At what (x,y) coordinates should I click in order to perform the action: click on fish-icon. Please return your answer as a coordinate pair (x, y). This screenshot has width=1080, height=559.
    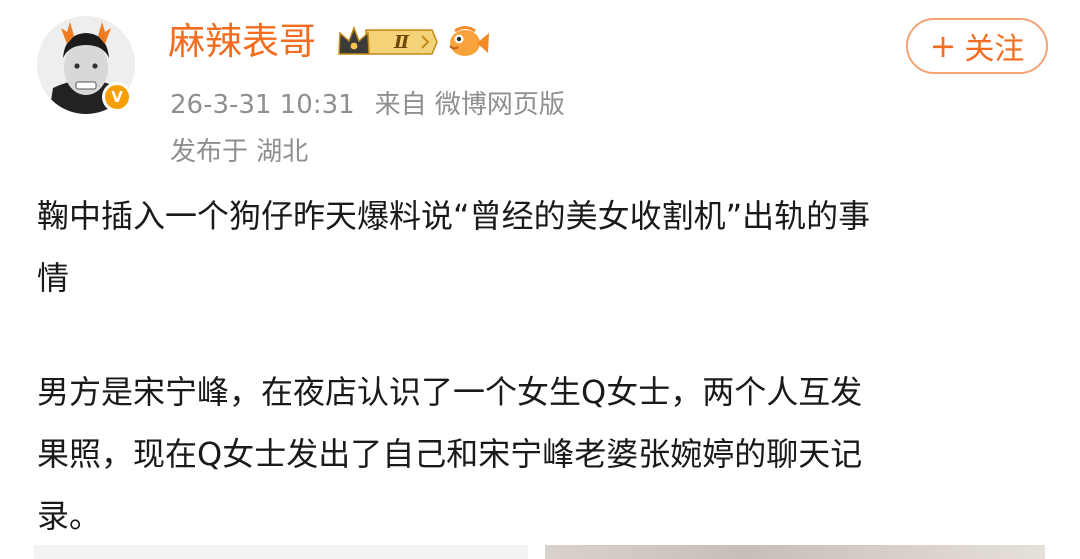
    Looking at the image, I should click on (468, 42).